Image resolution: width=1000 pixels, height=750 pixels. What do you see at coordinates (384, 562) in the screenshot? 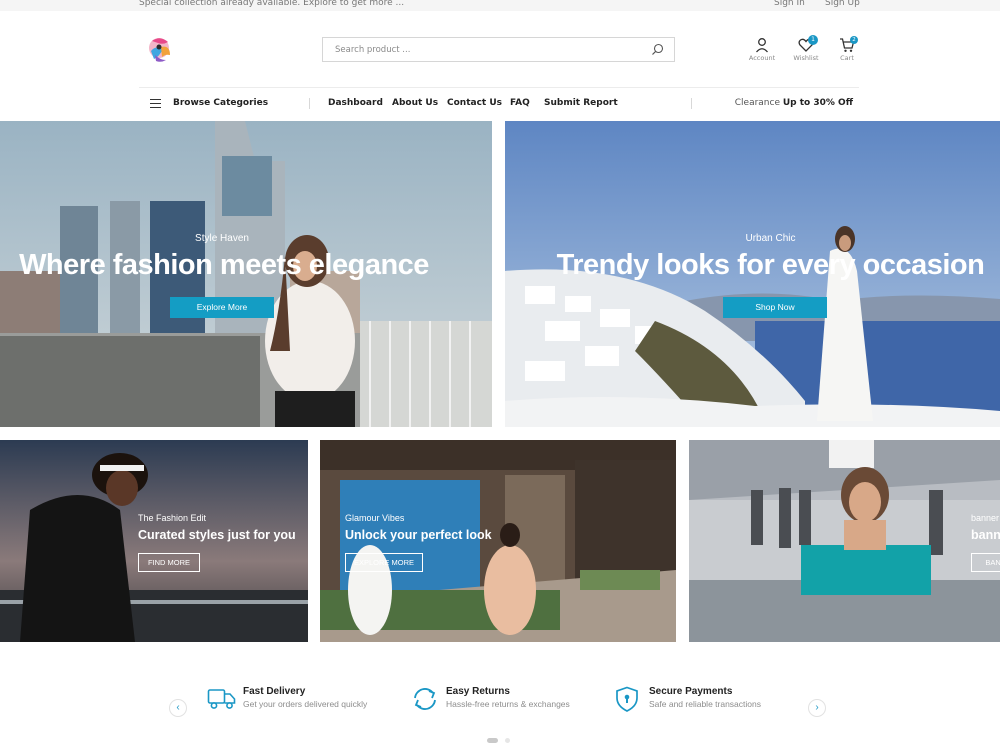
I see `explore-more-card-button: EXPLORE MORE` at bounding box center [384, 562].